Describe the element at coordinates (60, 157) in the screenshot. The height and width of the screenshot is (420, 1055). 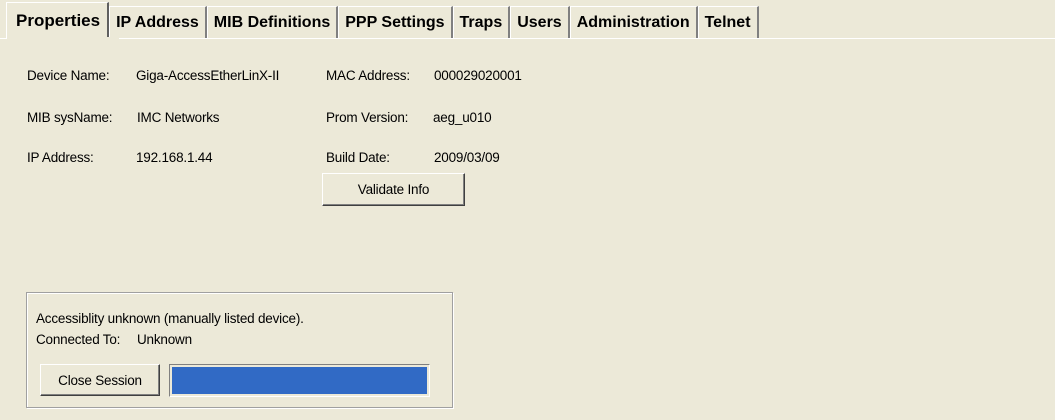
I see `ip-address-label: IP Address:` at that location.